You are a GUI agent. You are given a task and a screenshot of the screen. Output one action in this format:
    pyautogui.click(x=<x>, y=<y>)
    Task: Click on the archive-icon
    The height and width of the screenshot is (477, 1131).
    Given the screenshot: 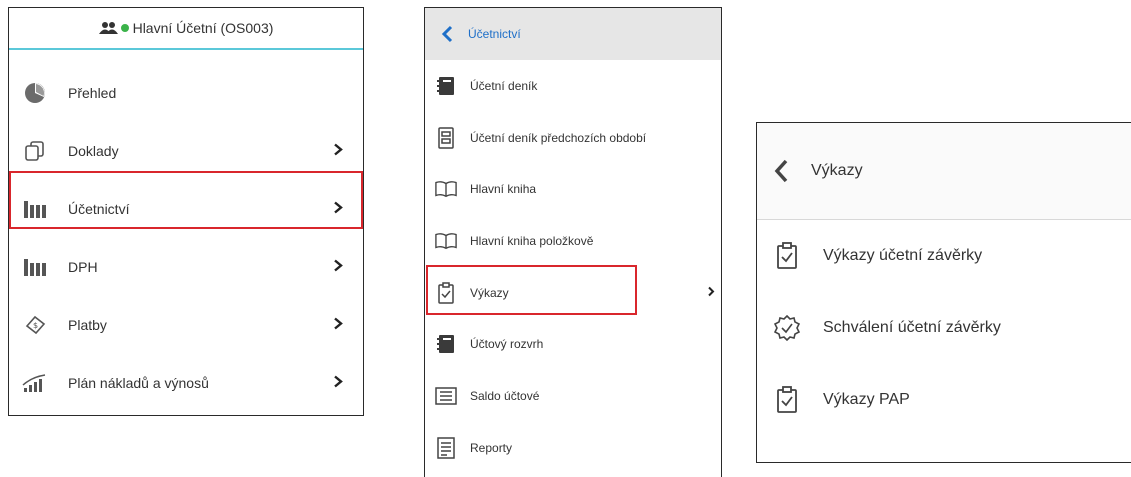 What is the action you would take?
    pyautogui.click(x=446, y=137)
    